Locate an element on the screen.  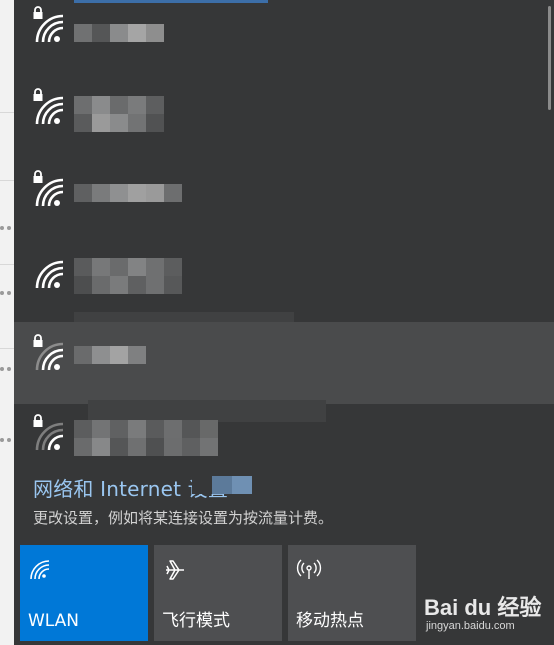
link-redaction is located at coordinates (222, 485).